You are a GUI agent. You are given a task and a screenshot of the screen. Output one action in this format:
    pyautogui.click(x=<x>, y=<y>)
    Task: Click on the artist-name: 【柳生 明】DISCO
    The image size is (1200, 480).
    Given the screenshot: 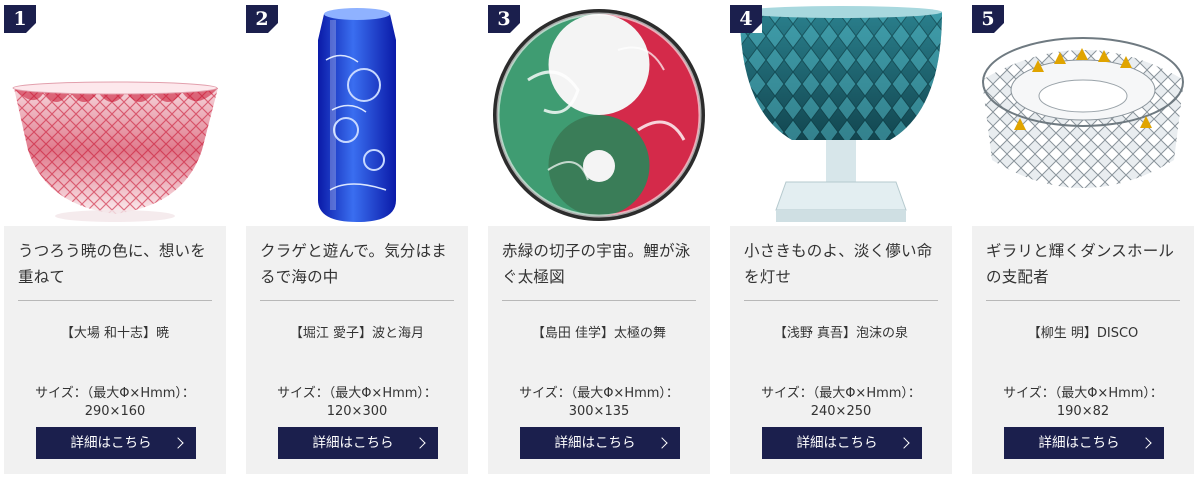 What is the action you would take?
    pyautogui.click(x=1083, y=333)
    